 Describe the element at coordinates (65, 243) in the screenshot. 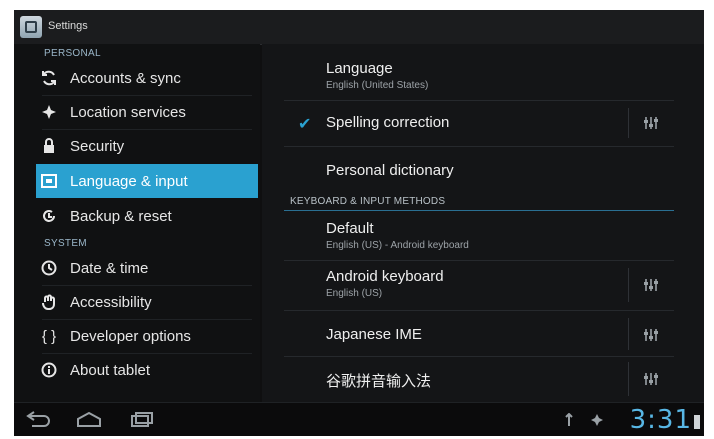

I see `section-system: SYSTEM` at that location.